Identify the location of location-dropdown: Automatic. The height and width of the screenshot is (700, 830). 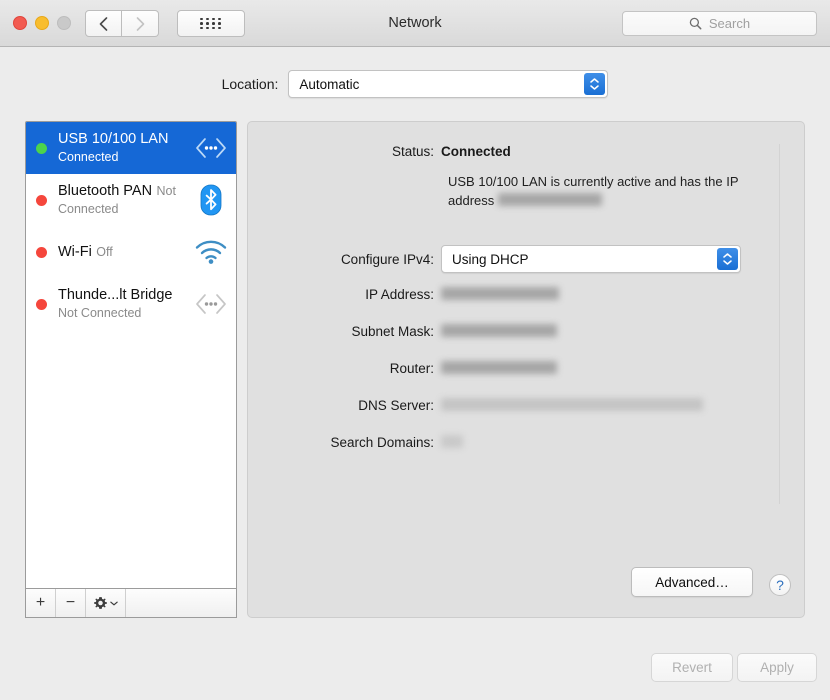
(448, 84).